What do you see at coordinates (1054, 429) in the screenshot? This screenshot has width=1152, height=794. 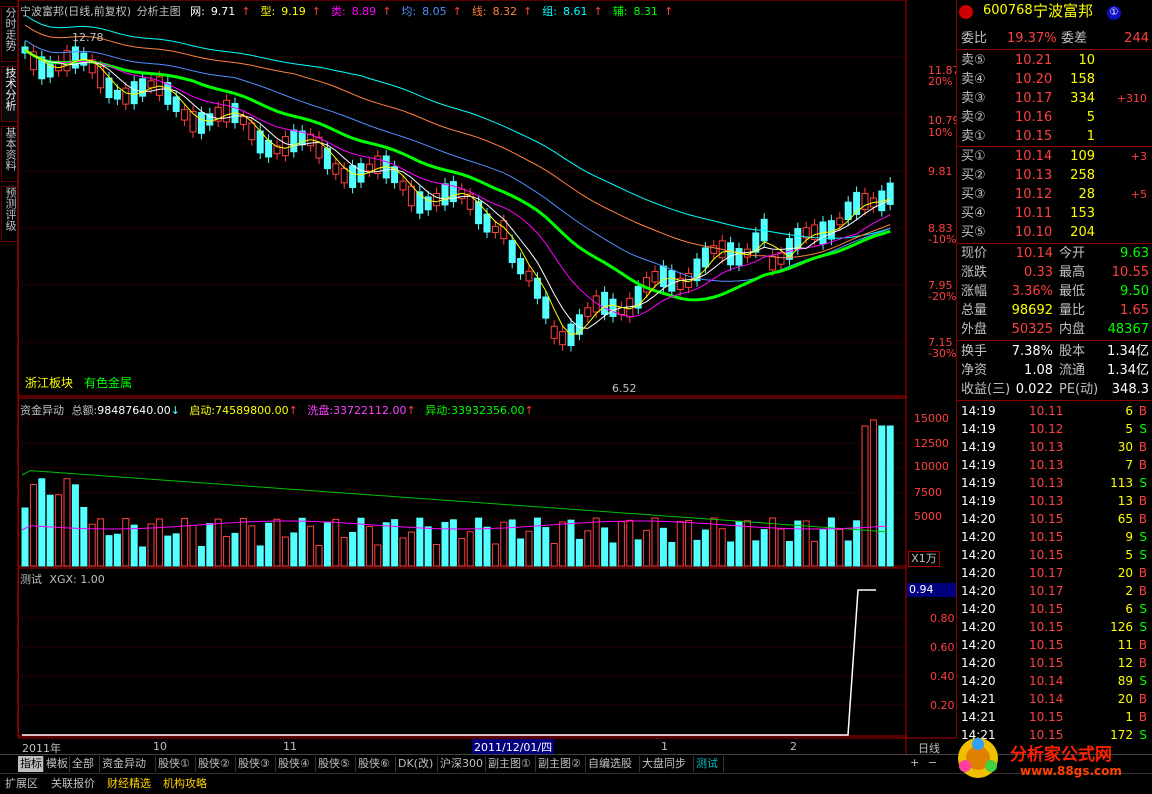 I see `tick-row: 14:19 10.12 5 S` at bounding box center [1054, 429].